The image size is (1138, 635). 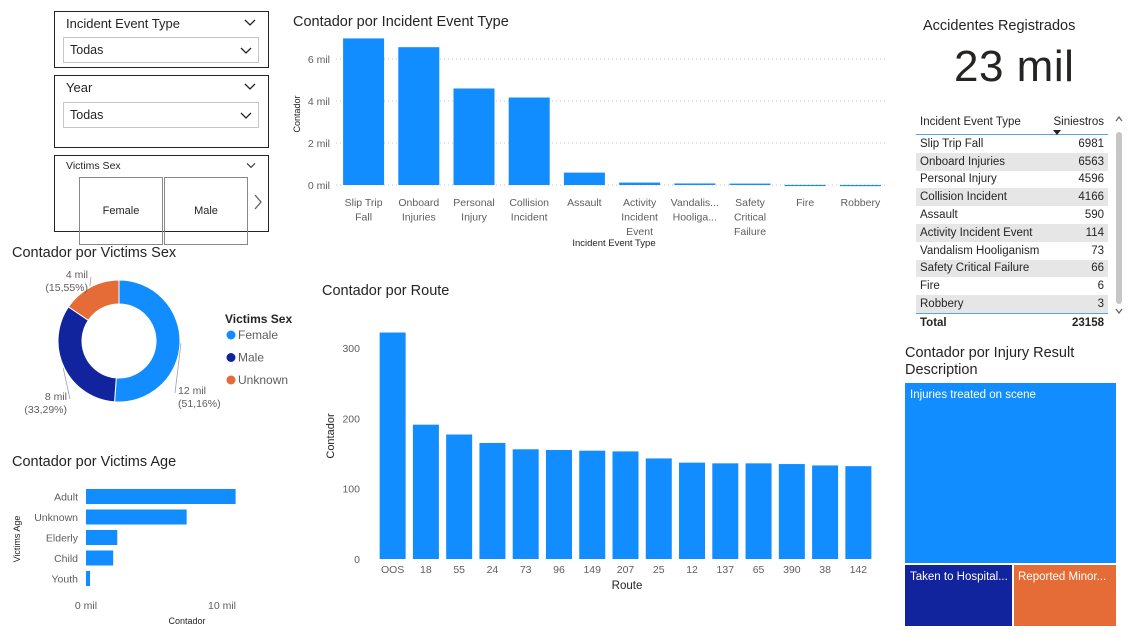 I want to click on matrix-row-value: 66, so click(x=1097, y=268).